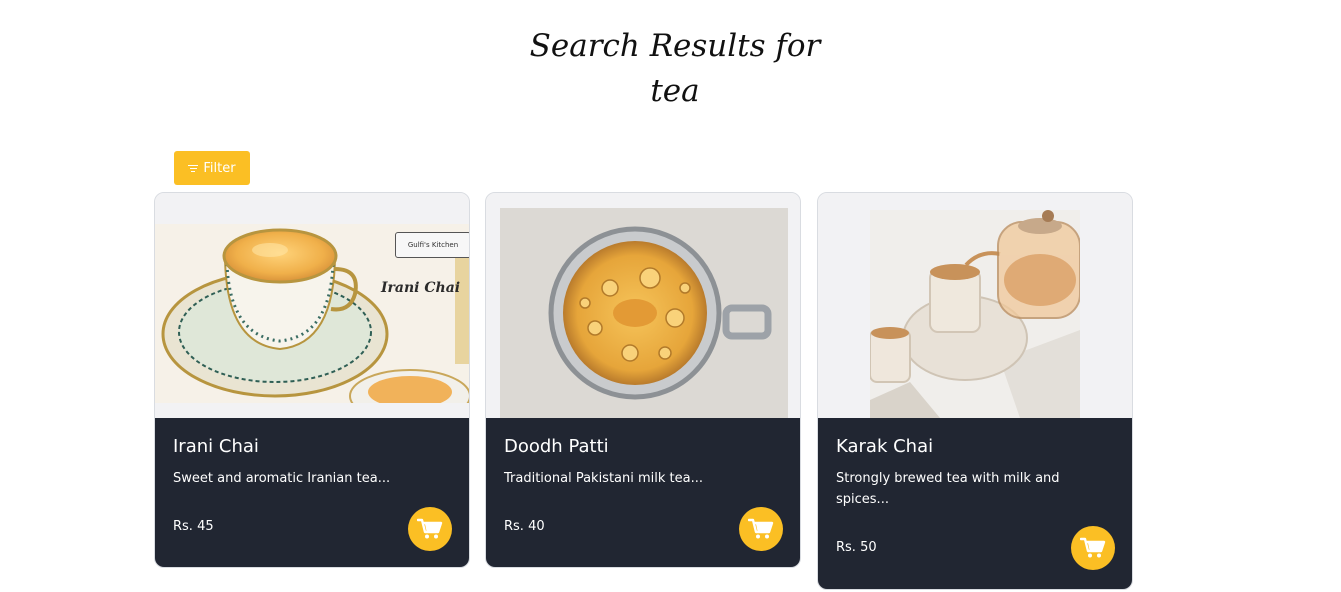 The width and height of the screenshot is (1341, 592). I want to click on page-title-query: tea, so click(675, 91).